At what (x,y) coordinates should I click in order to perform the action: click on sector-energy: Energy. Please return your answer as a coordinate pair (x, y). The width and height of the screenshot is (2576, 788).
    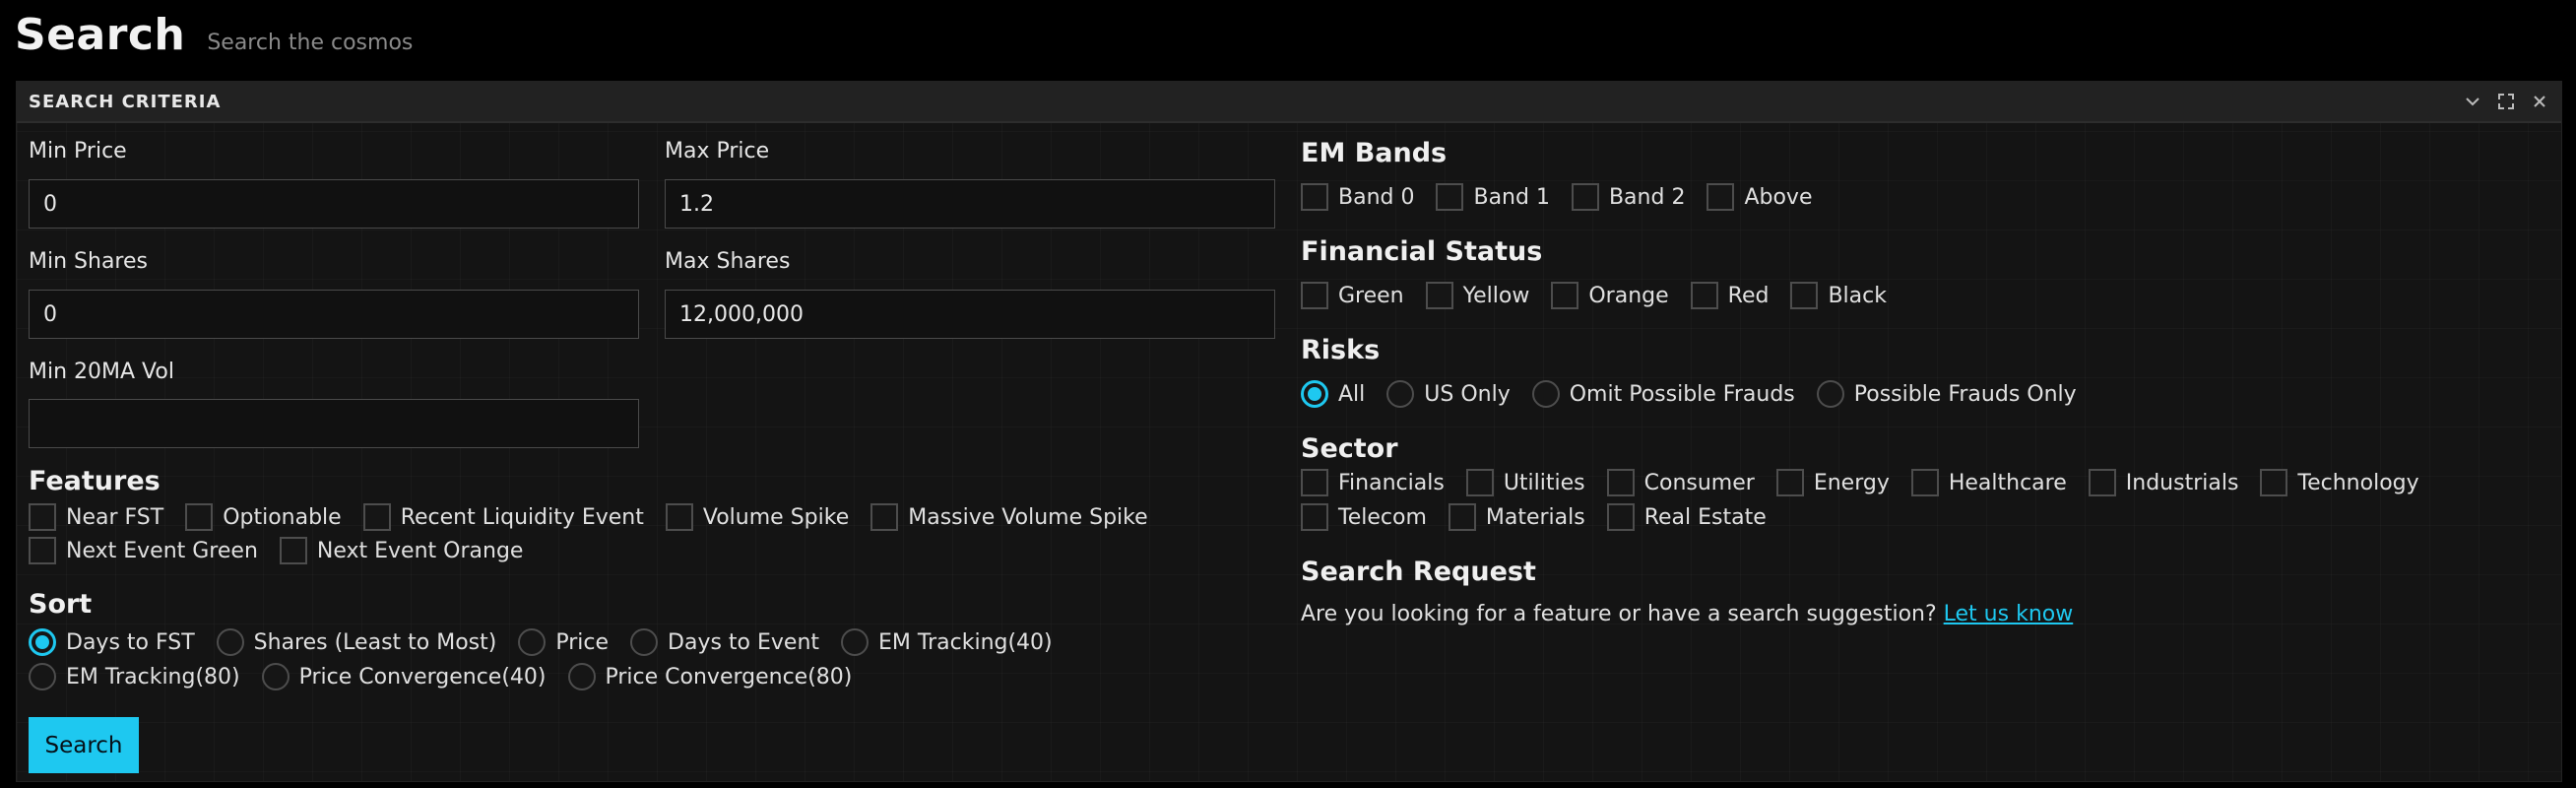
    Looking at the image, I should click on (1832, 482).